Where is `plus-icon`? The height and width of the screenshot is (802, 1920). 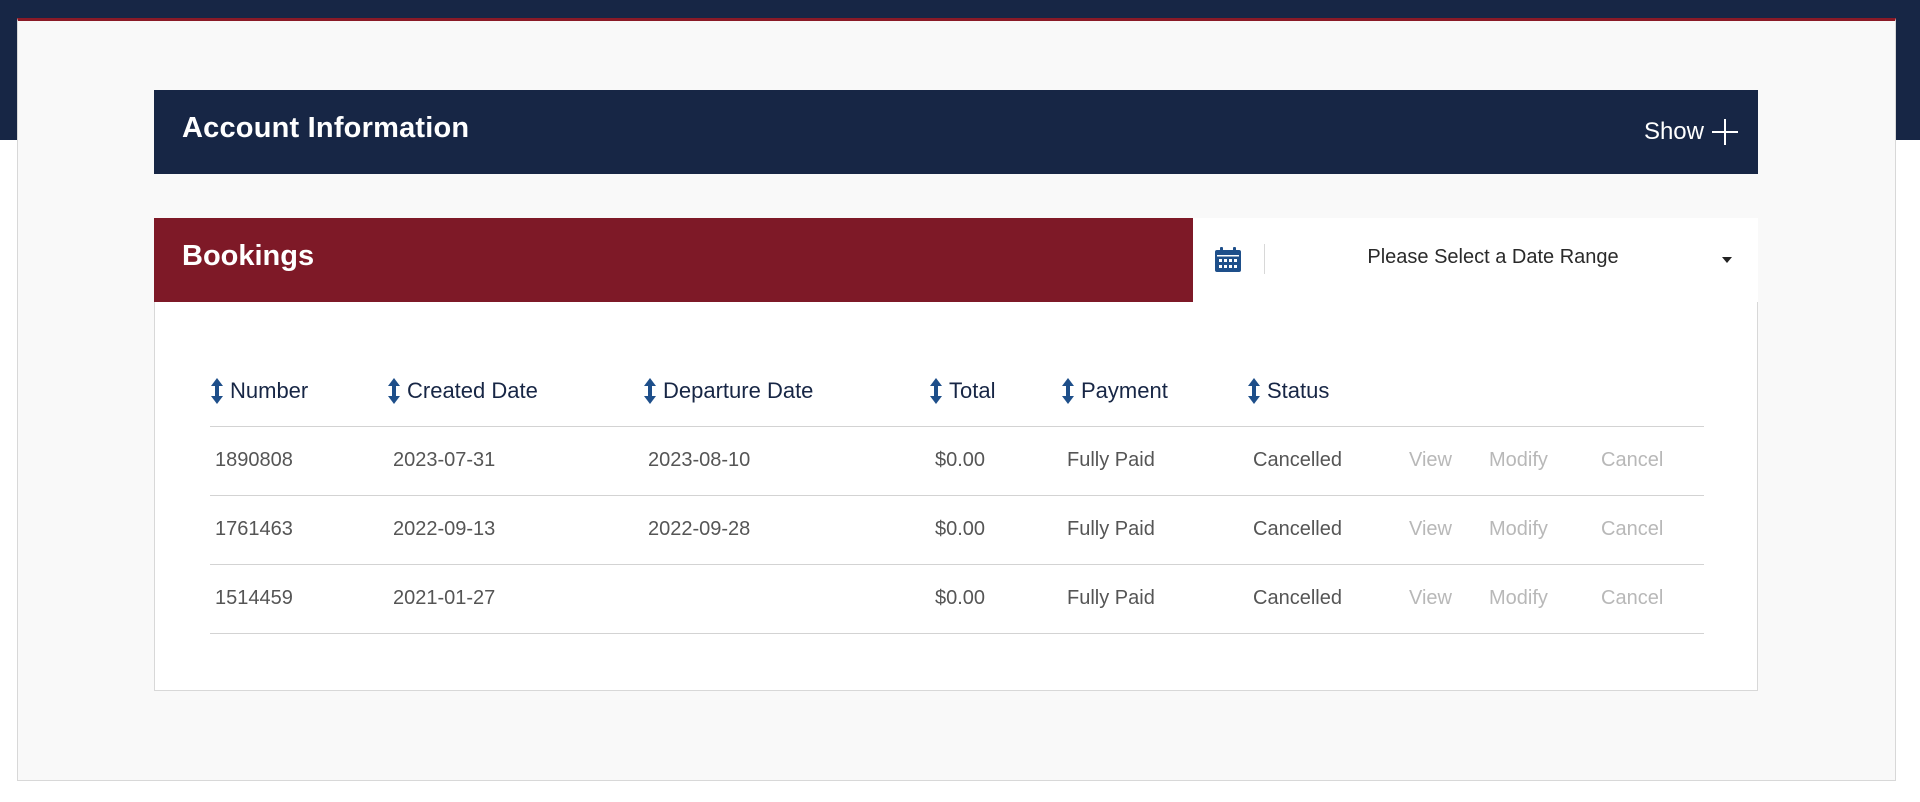
plus-icon is located at coordinates (1725, 132).